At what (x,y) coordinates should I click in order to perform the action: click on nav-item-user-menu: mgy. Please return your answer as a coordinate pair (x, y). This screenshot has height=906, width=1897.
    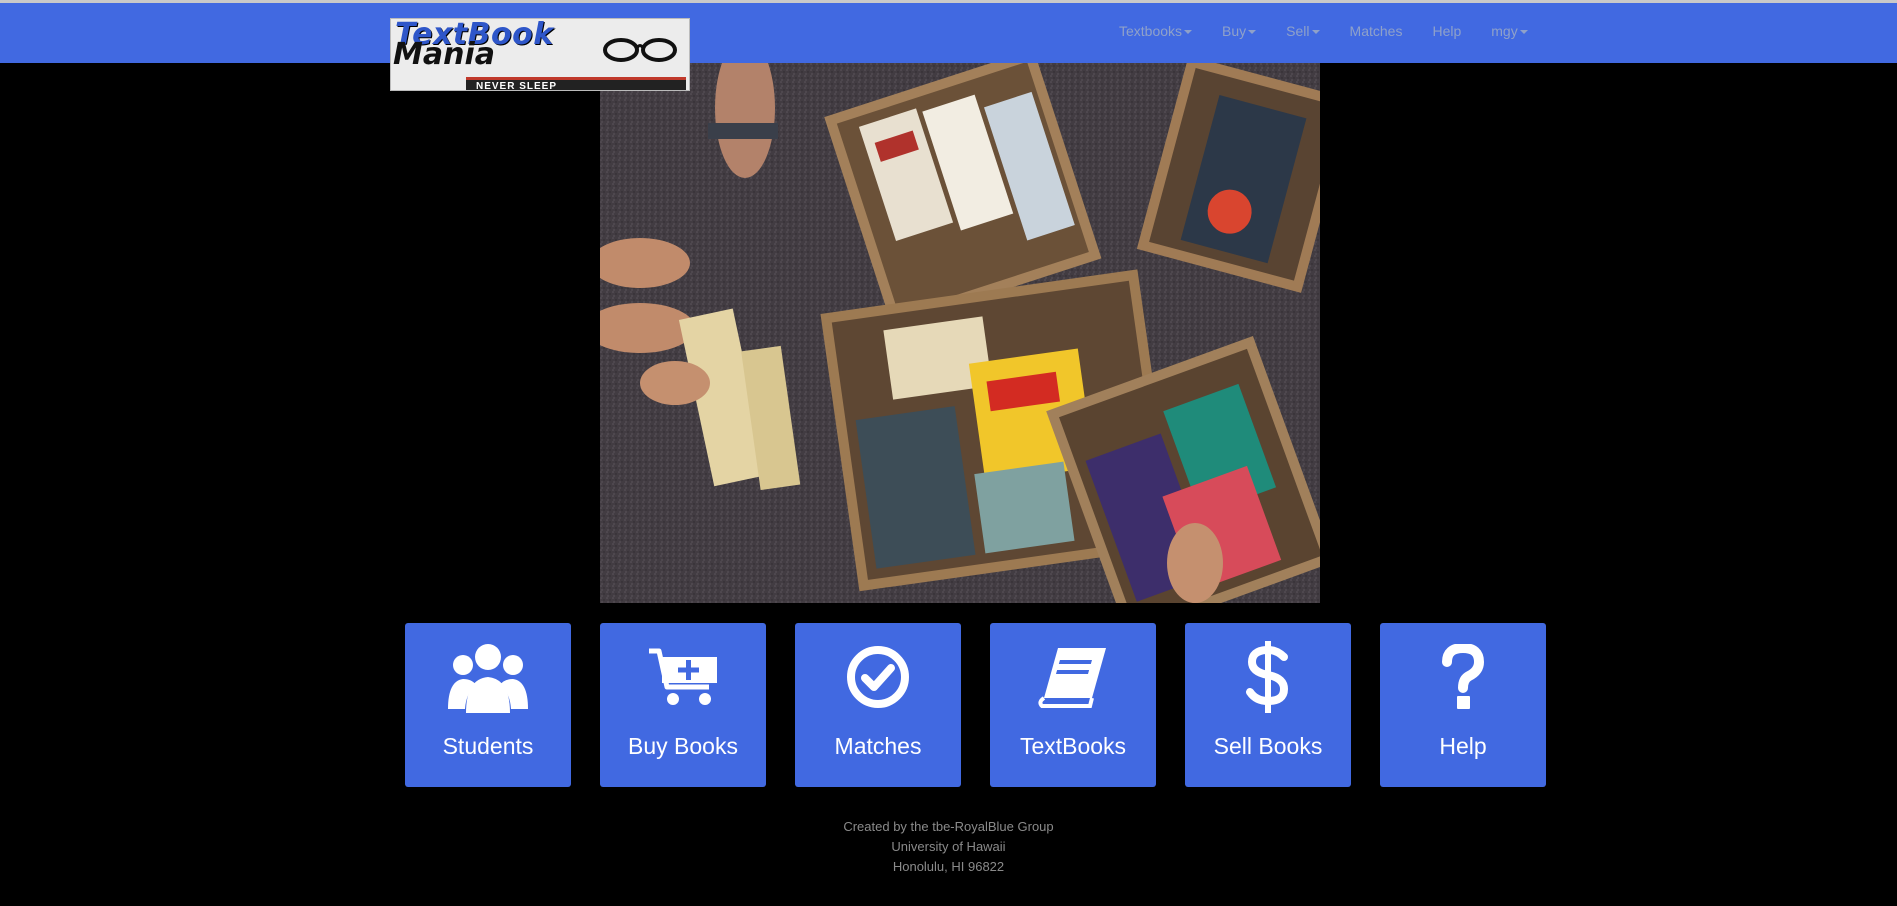
    Looking at the image, I should click on (1509, 31).